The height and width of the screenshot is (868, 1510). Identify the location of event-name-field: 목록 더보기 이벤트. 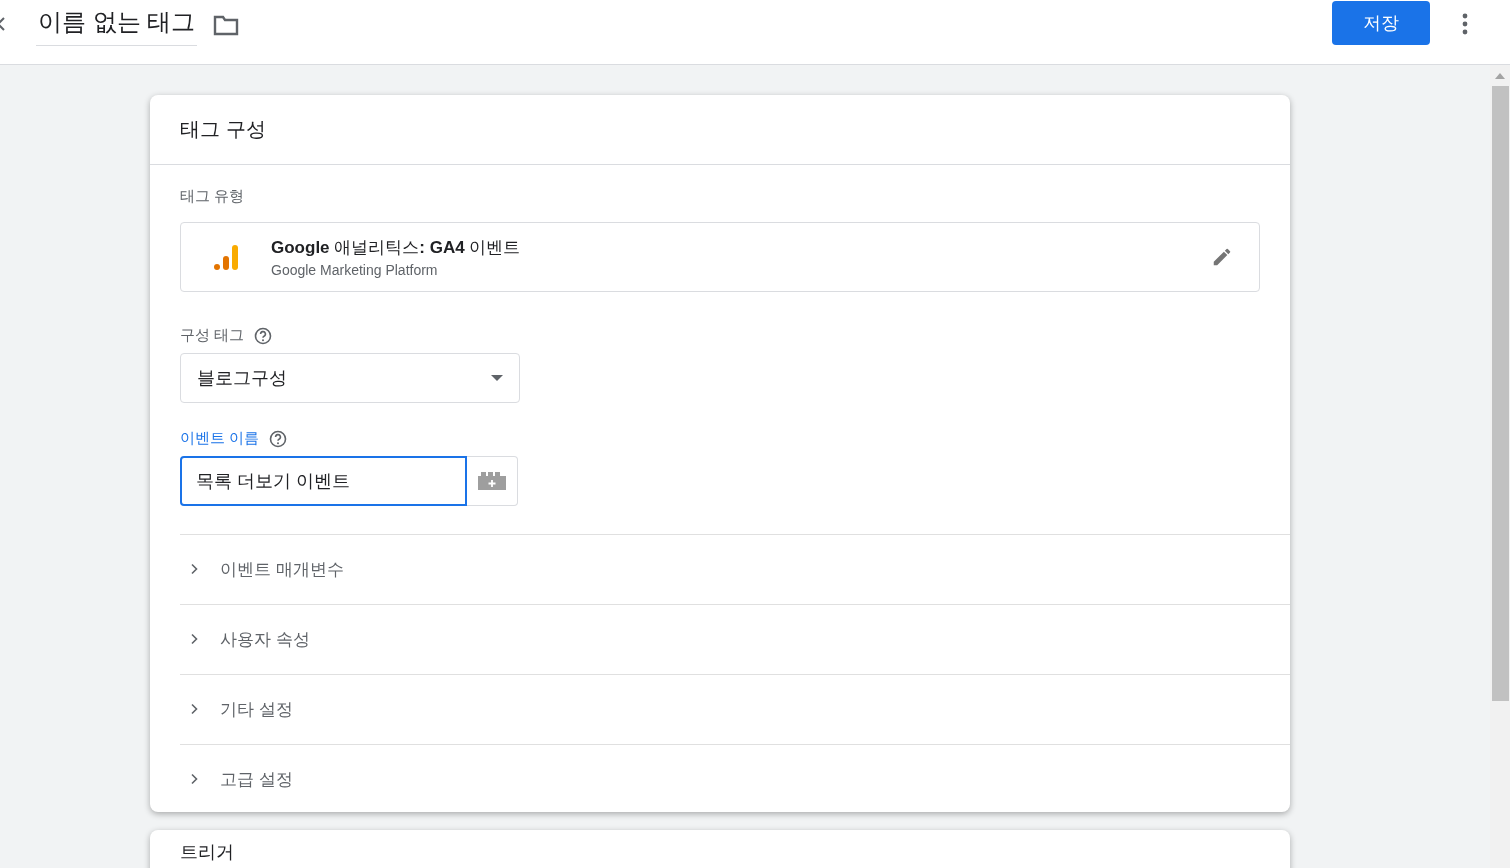
(323, 481).